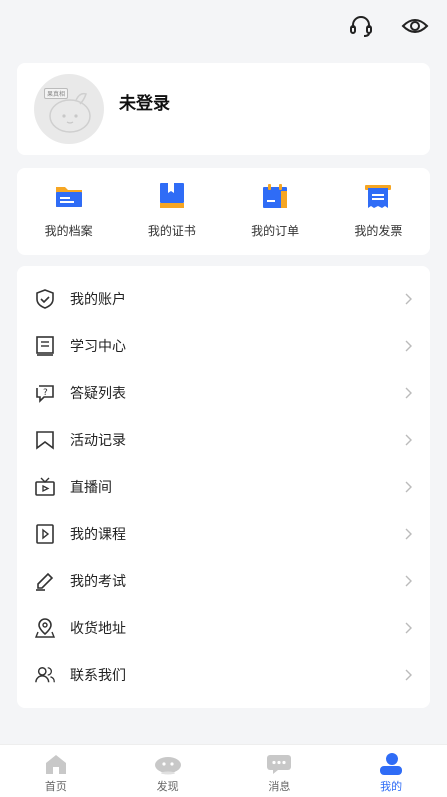 The image size is (447, 797). Describe the element at coordinates (223, 26) in the screenshot. I see `top-bar` at that location.